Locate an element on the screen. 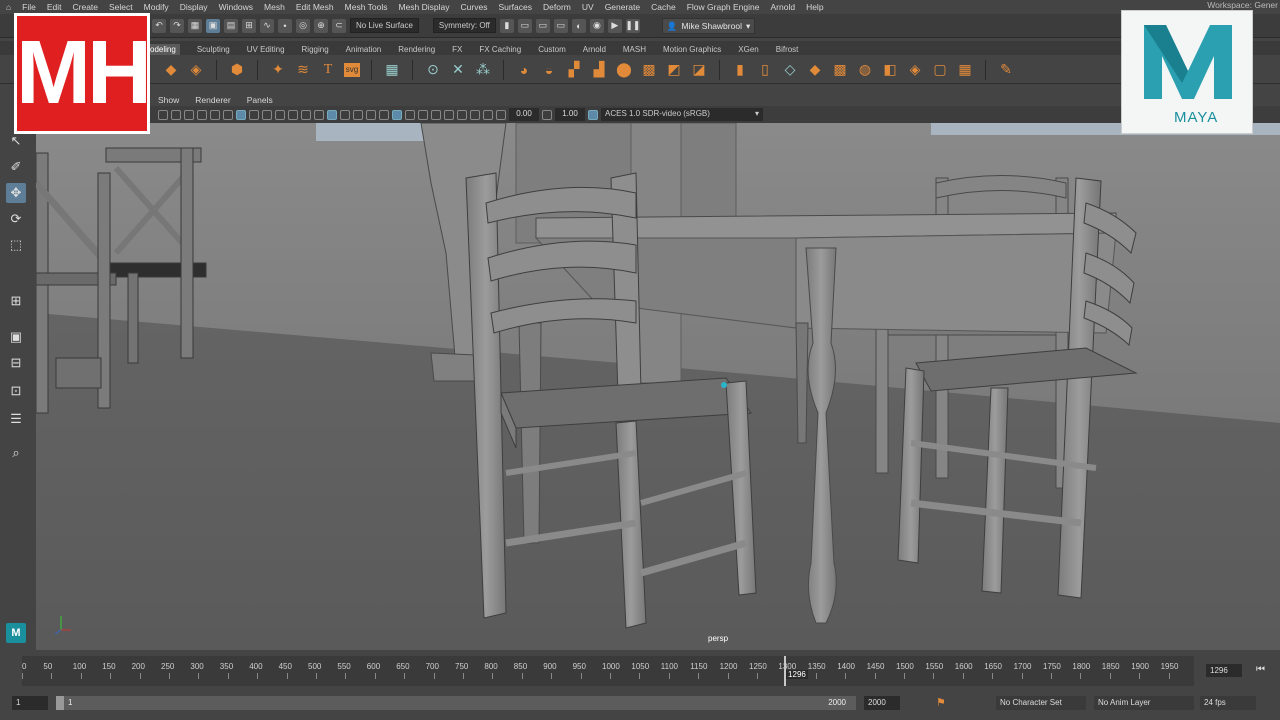  magnet-icon: ⊂ is located at coordinates (339, 25).